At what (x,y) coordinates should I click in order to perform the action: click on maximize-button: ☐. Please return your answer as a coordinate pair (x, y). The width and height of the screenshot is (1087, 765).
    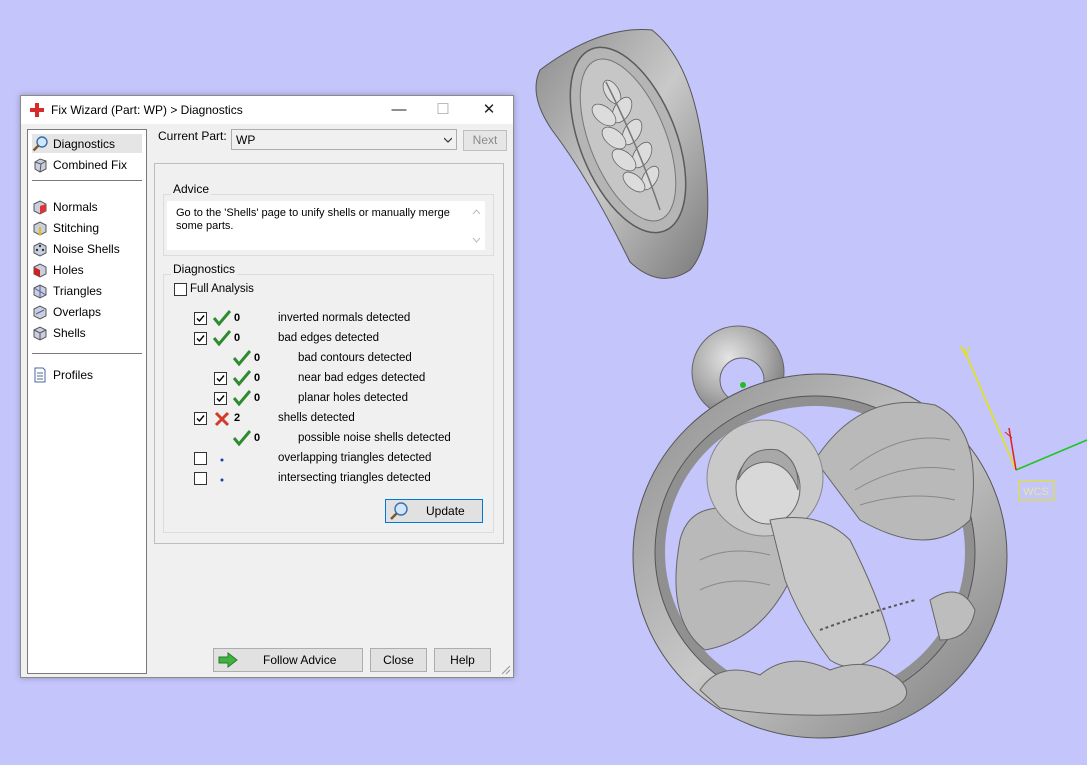
    Looking at the image, I should click on (443, 110).